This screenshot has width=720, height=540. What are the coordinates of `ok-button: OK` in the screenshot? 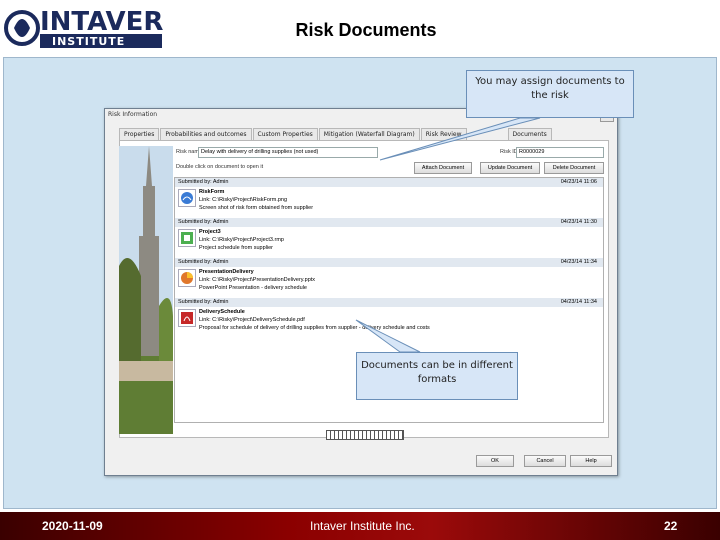 It's located at (495, 461).